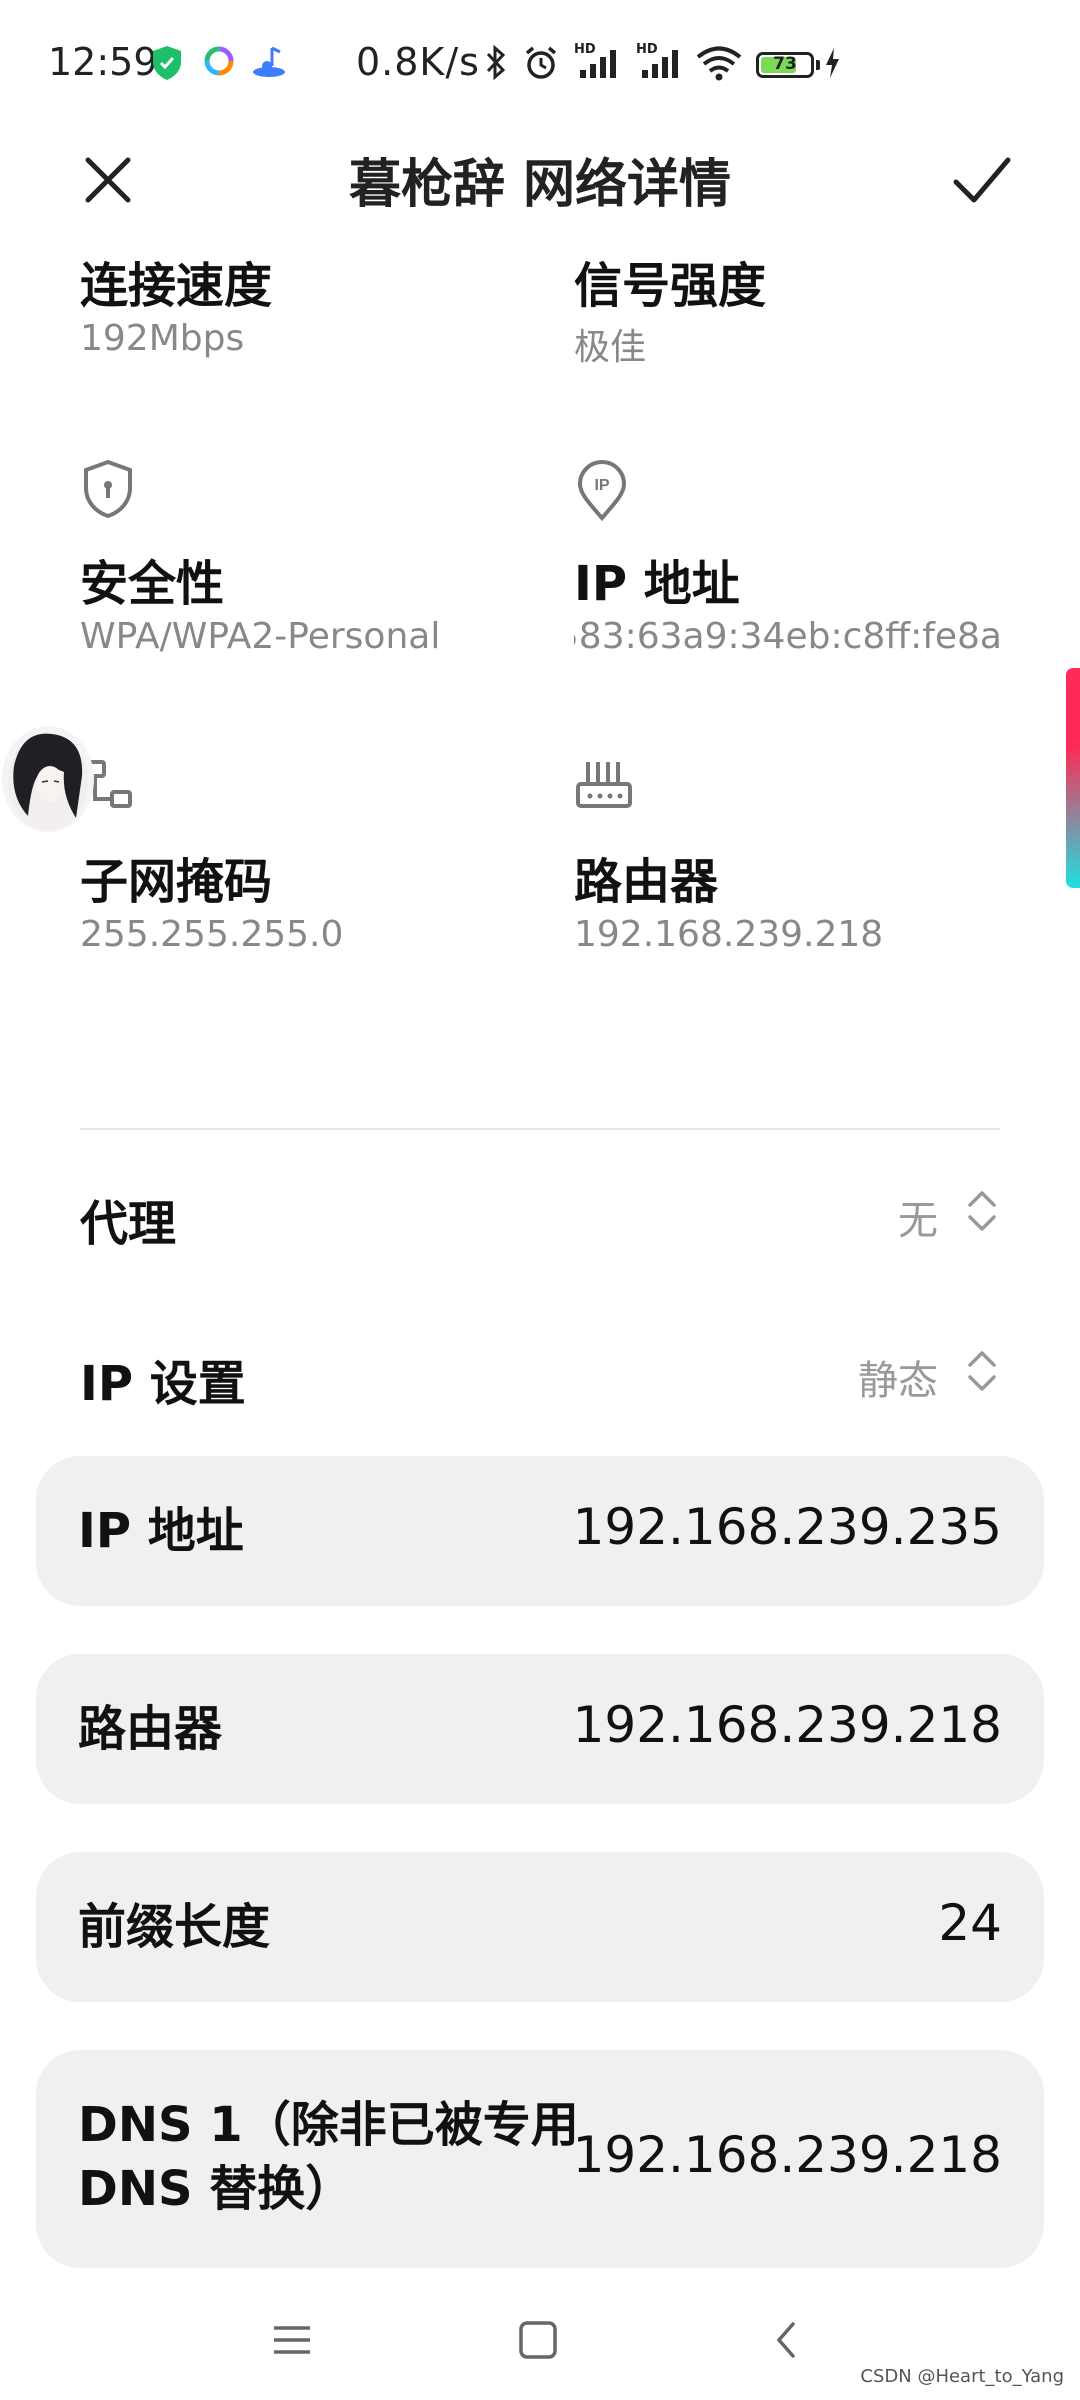  What do you see at coordinates (260, 636) in the screenshot?
I see `info-value: WPA/WPA2-Personal` at bounding box center [260, 636].